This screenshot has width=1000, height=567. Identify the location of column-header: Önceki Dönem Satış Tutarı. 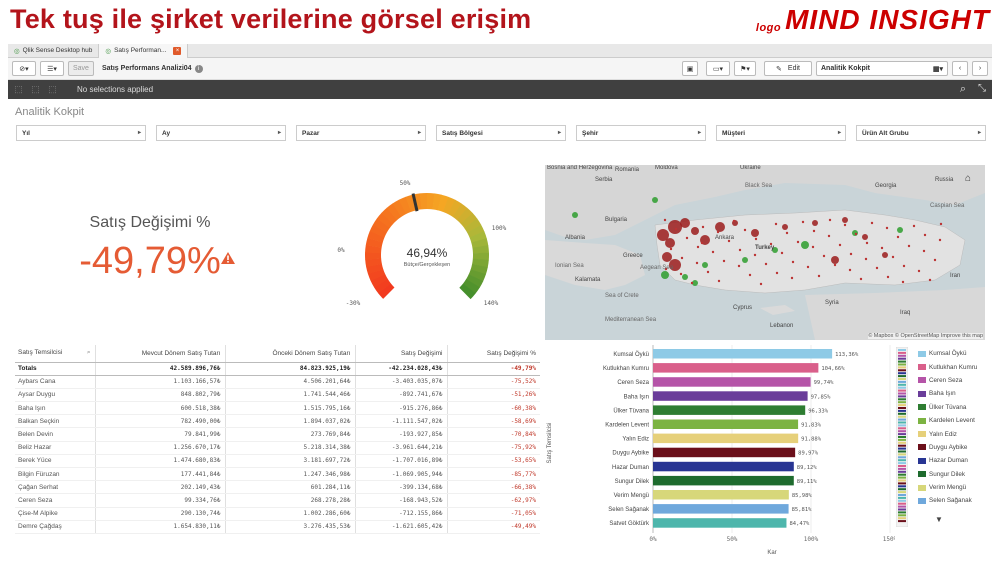
(289, 354).